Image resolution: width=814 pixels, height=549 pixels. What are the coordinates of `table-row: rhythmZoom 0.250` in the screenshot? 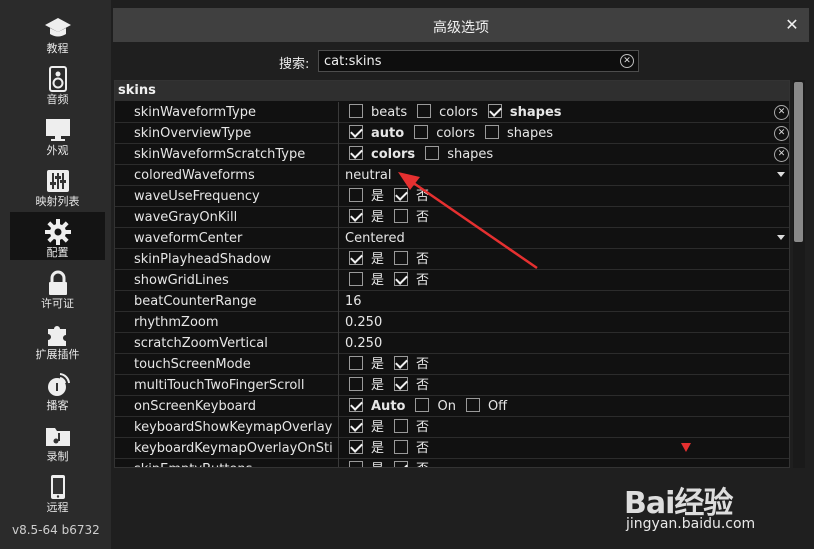 It's located at (452, 322).